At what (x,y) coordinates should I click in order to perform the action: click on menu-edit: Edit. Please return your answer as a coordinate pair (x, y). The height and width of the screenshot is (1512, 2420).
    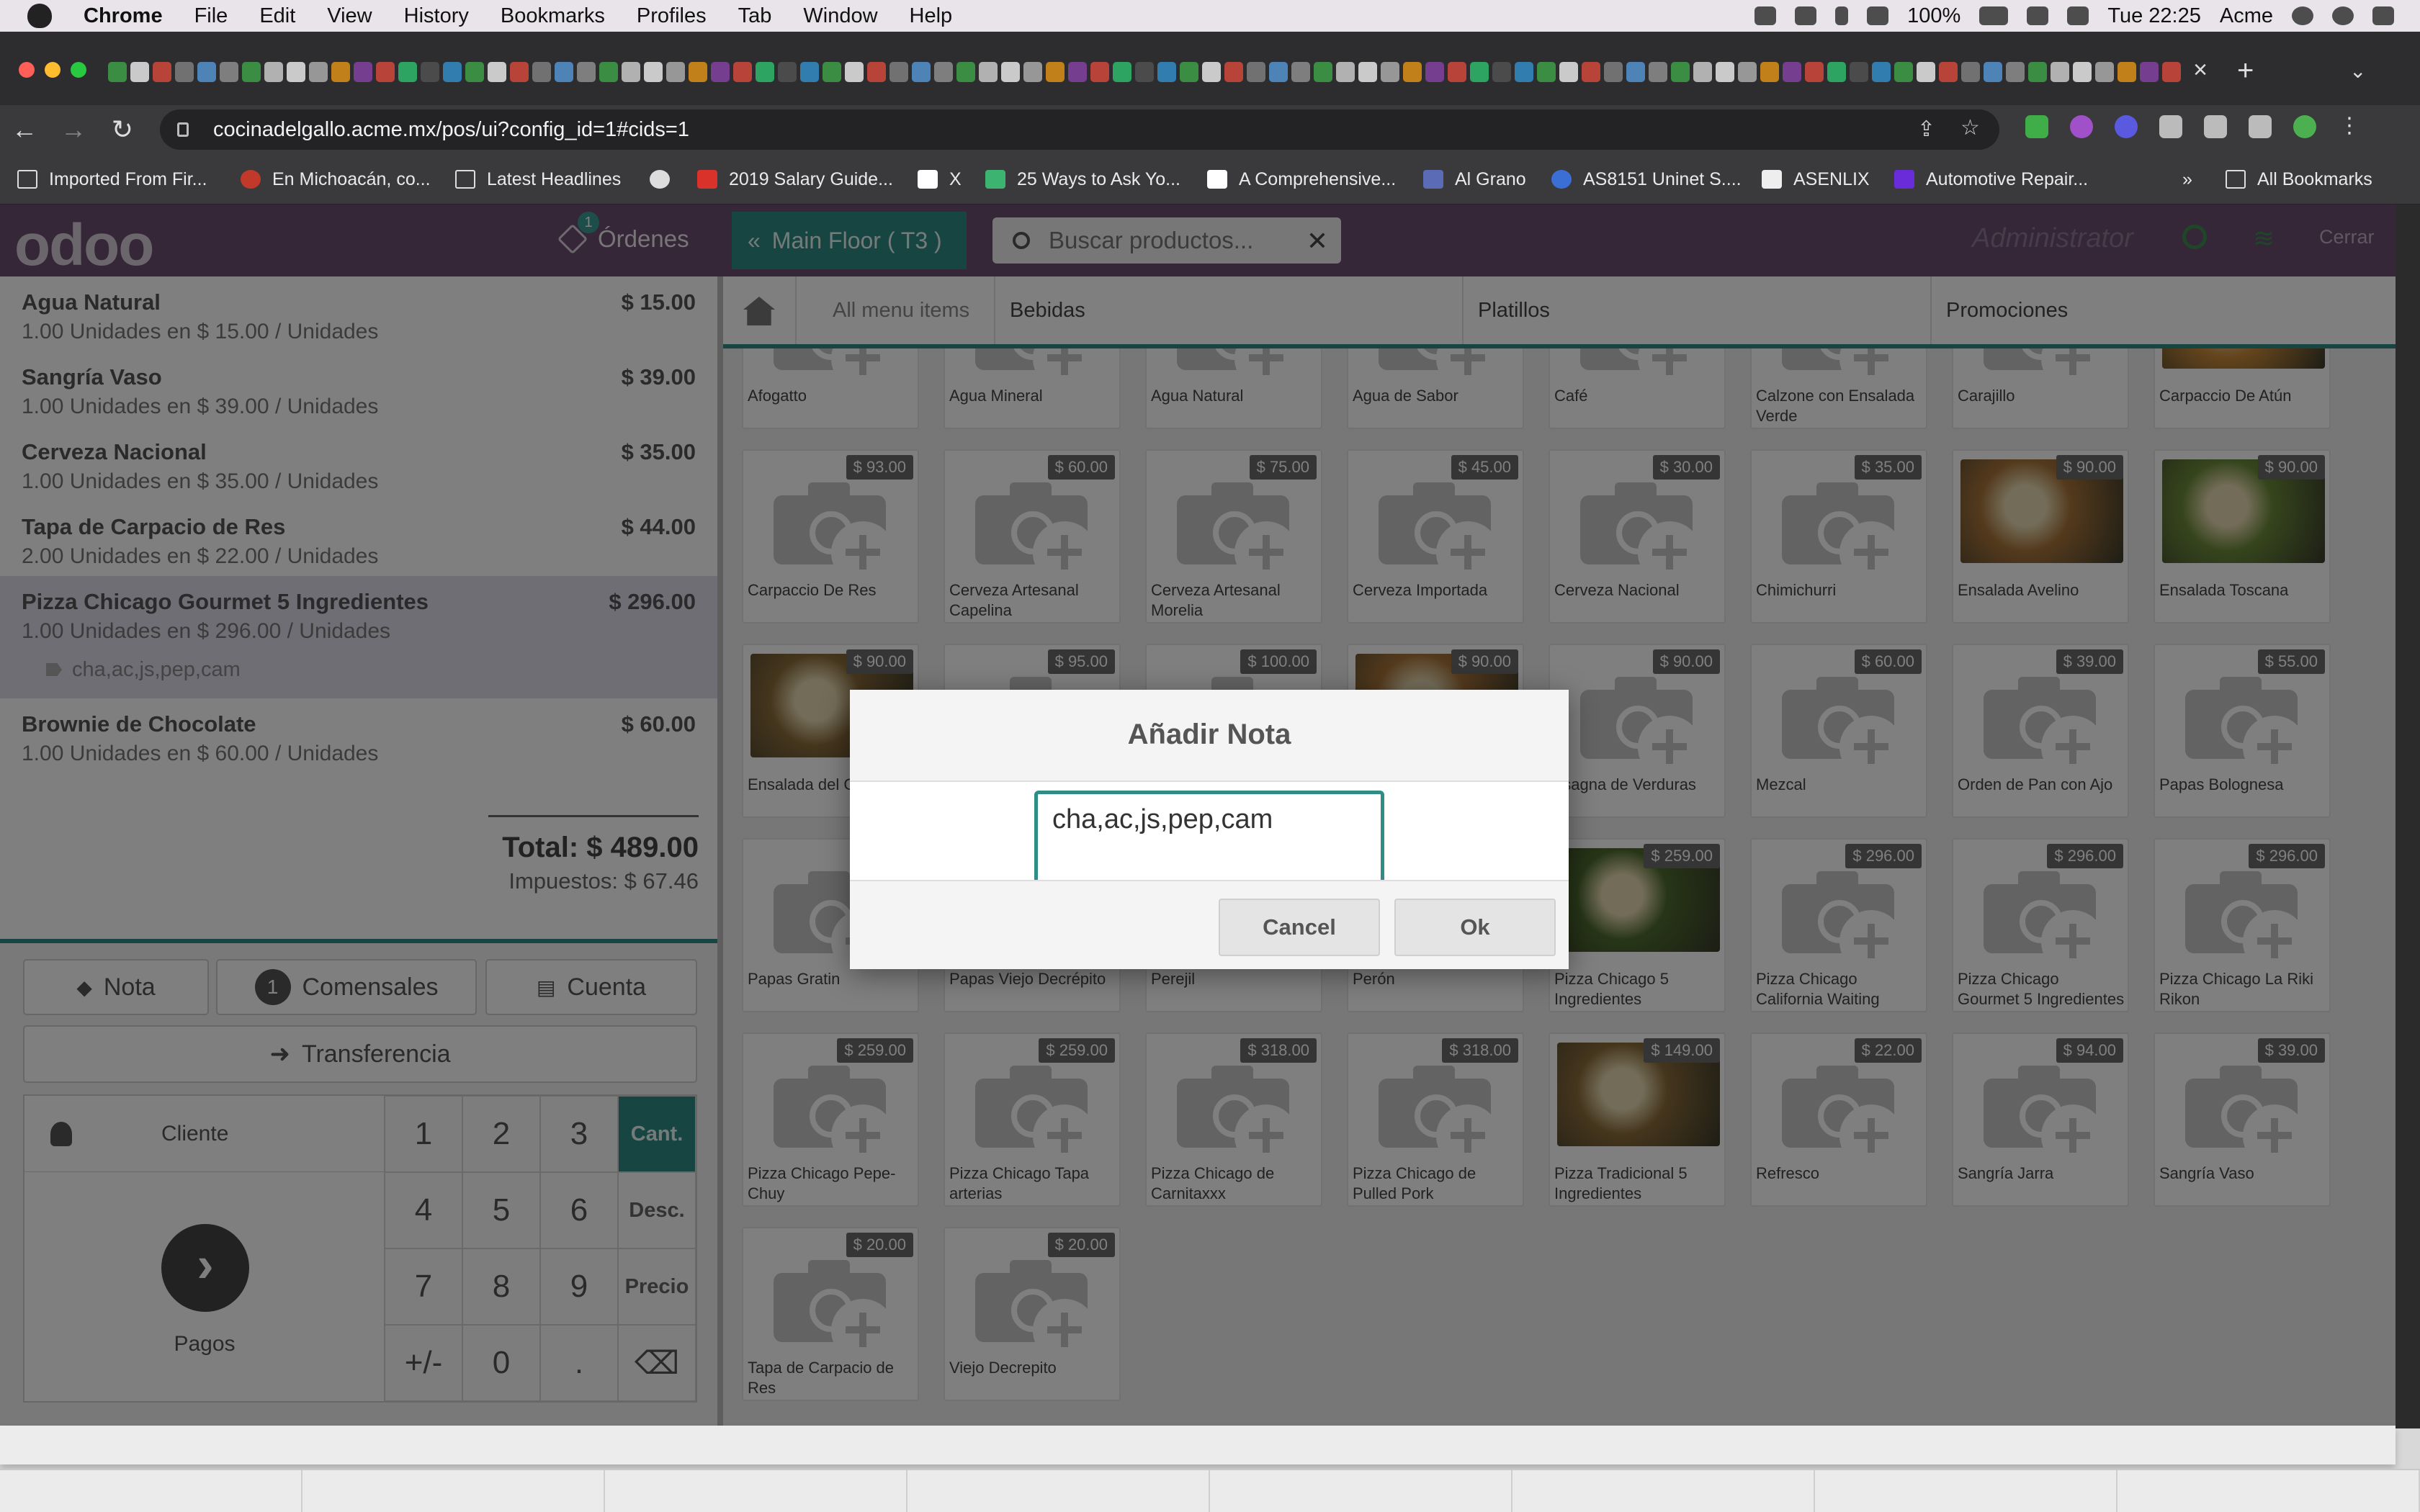
    Looking at the image, I should click on (277, 16).